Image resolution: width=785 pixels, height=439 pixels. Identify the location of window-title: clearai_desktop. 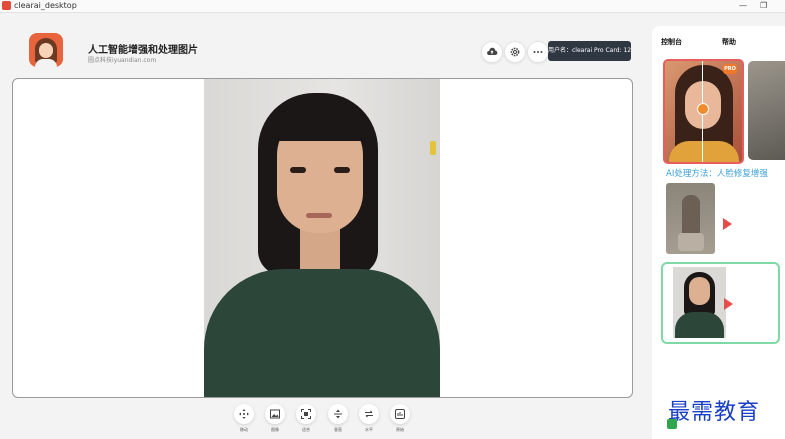
(45, 5).